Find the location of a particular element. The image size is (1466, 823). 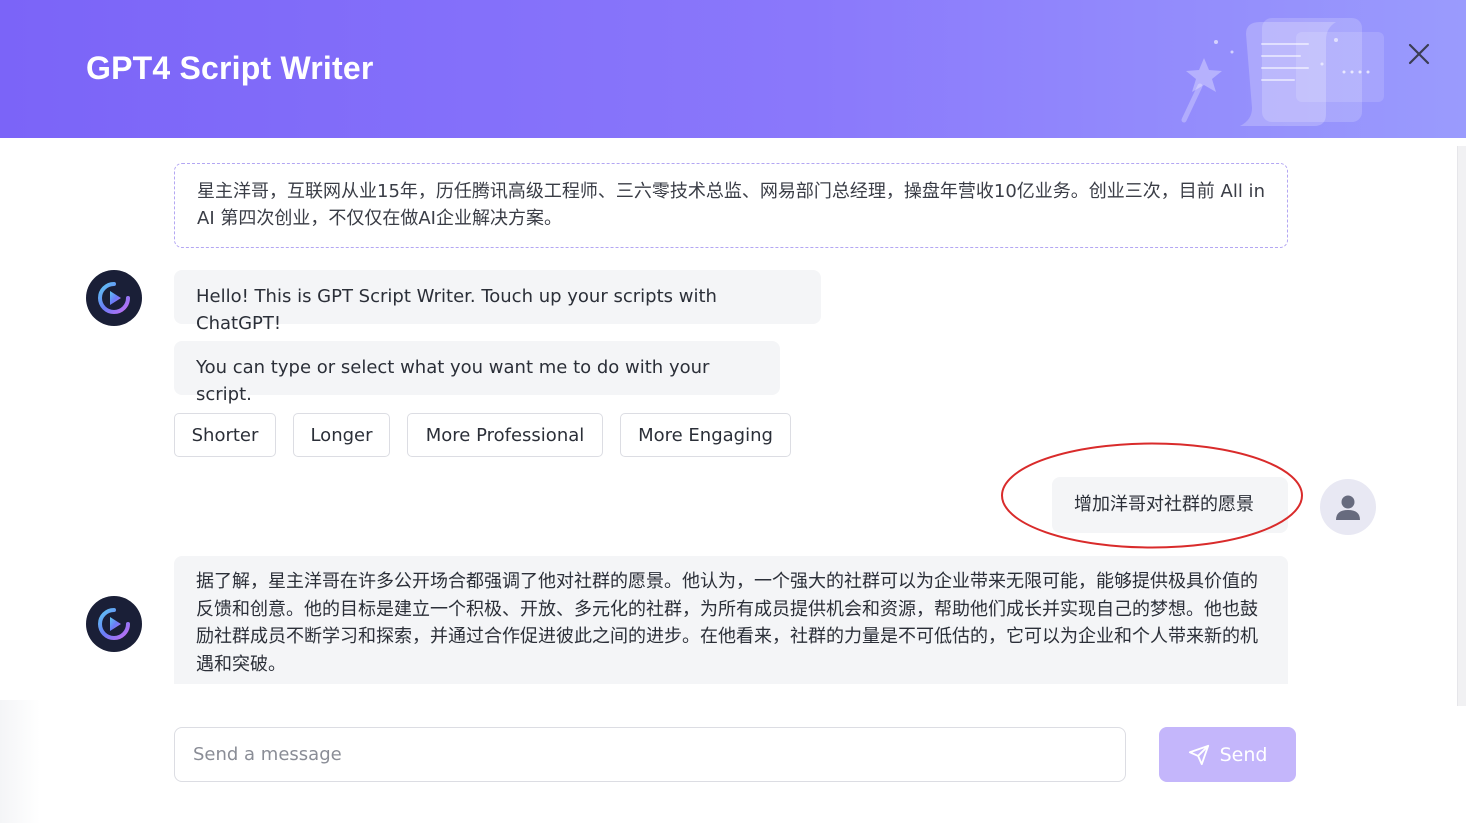

close-button is located at coordinates (1419, 54).